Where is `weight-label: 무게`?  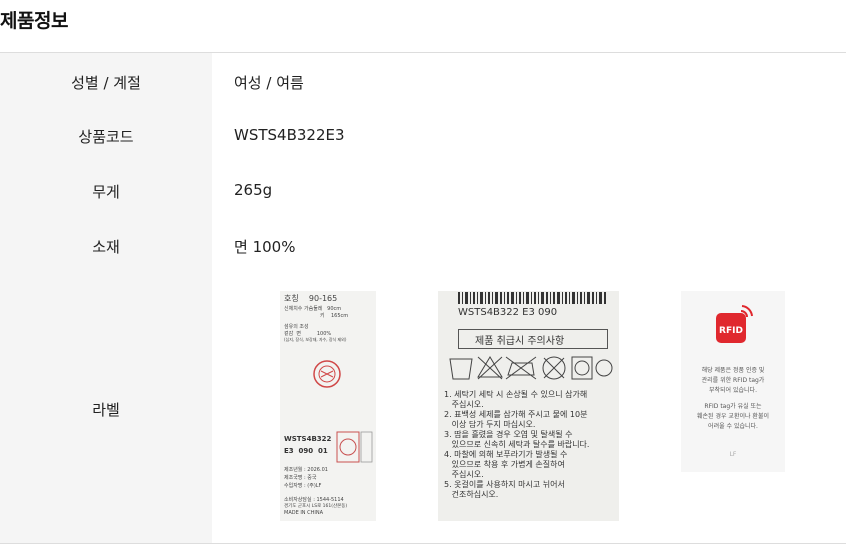 weight-label: 무게 is located at coordinates (106, 192).